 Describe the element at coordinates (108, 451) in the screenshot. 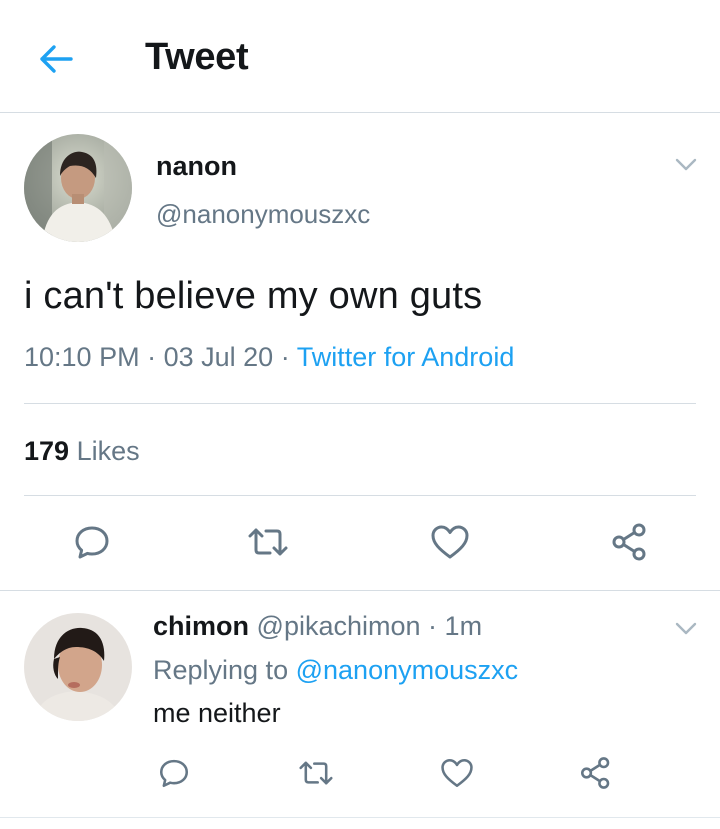

I see `likes-label: Likes` at that location.